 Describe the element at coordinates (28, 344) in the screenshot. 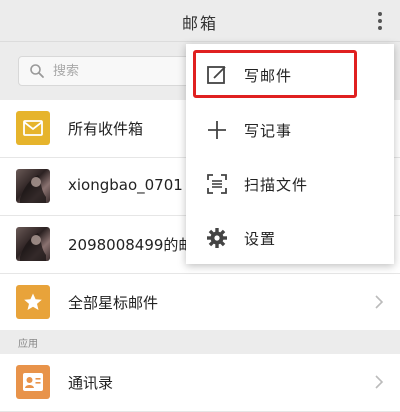

I see `section-label: 应用` at that location.